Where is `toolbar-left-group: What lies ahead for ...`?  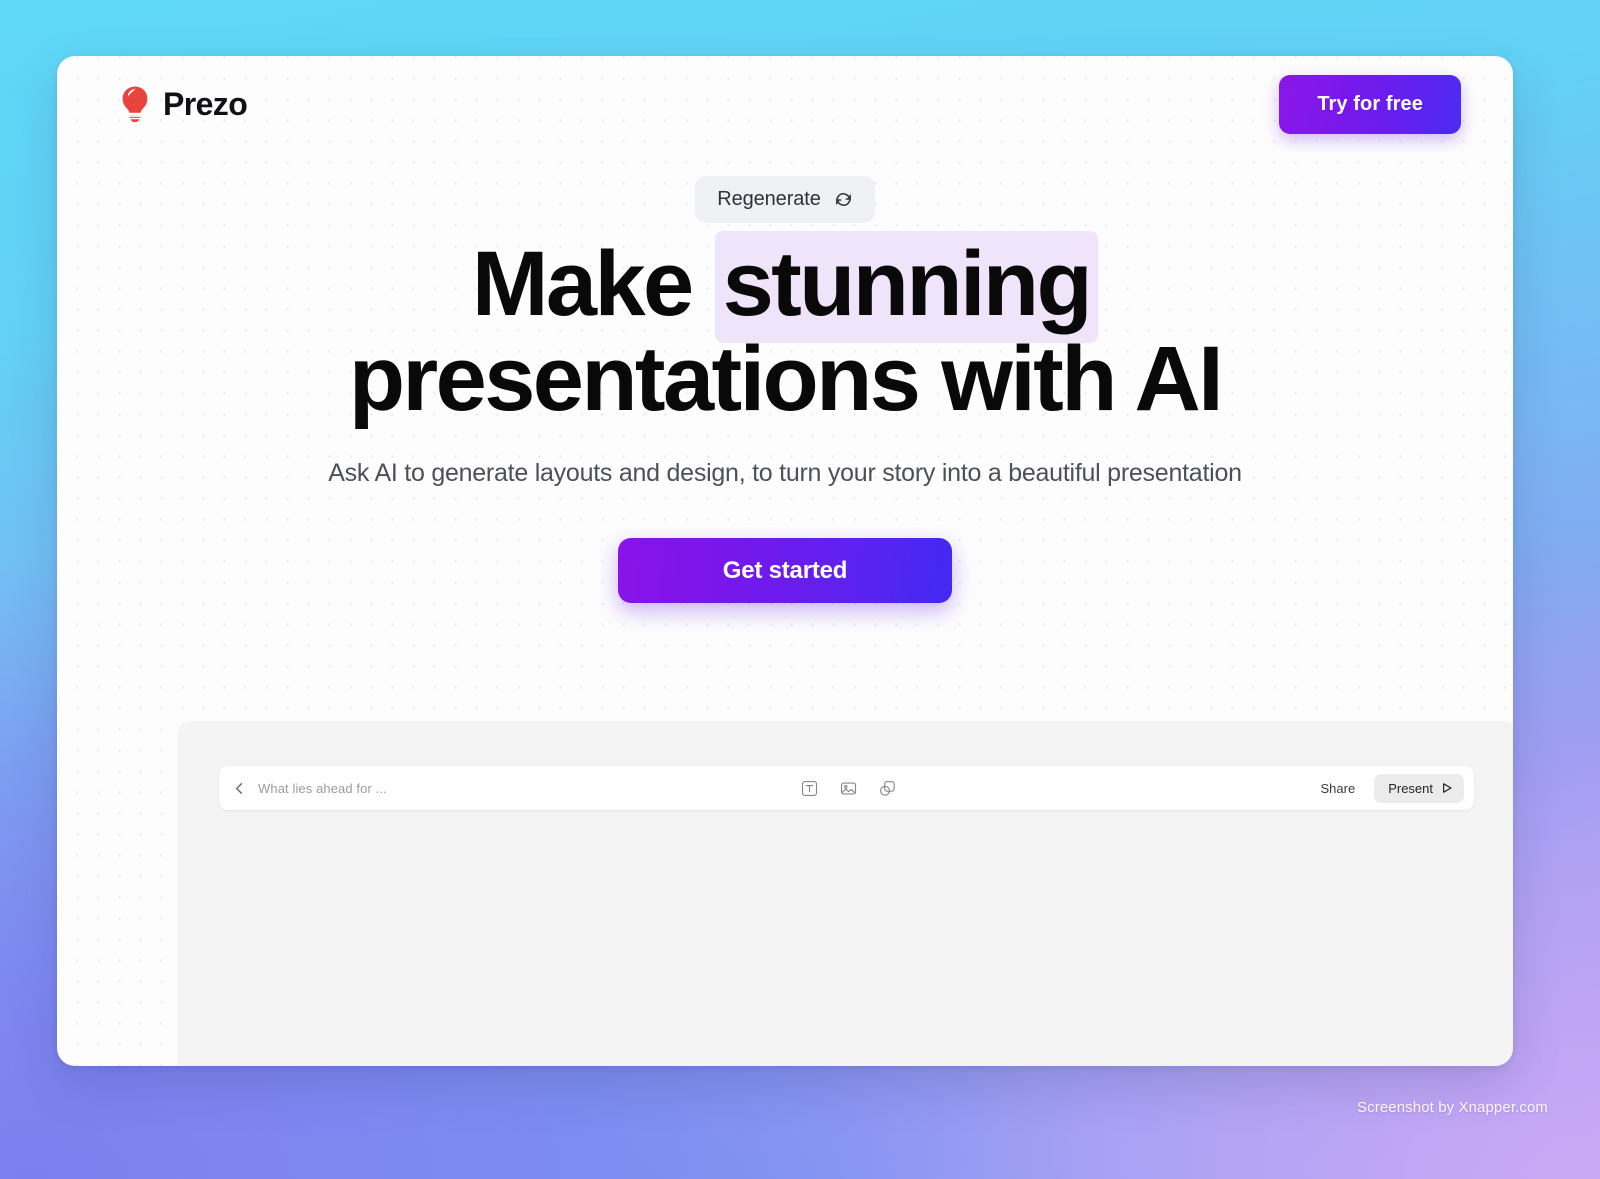
toolbar-left-group: What lies ahead for ... is located at coordinates (433, 788).